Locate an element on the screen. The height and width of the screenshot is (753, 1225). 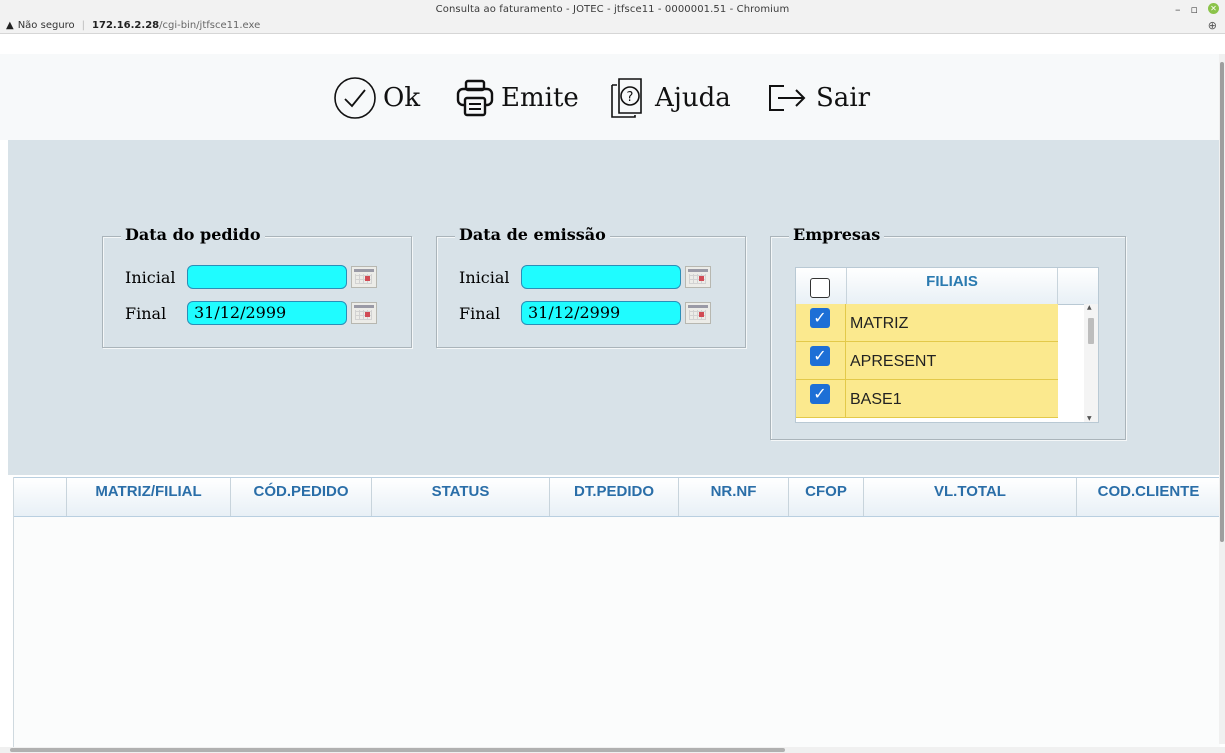
ajuda-button: ? Ajuda is located at coordinates (670, 98).